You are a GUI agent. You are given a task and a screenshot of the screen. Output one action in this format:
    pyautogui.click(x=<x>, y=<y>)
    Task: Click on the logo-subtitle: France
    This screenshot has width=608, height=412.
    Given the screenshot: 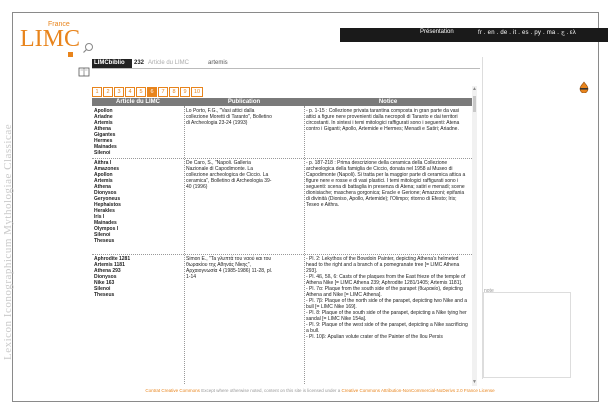 What is the action you would take?
    pyautogui.click(x=59, y=24)
    